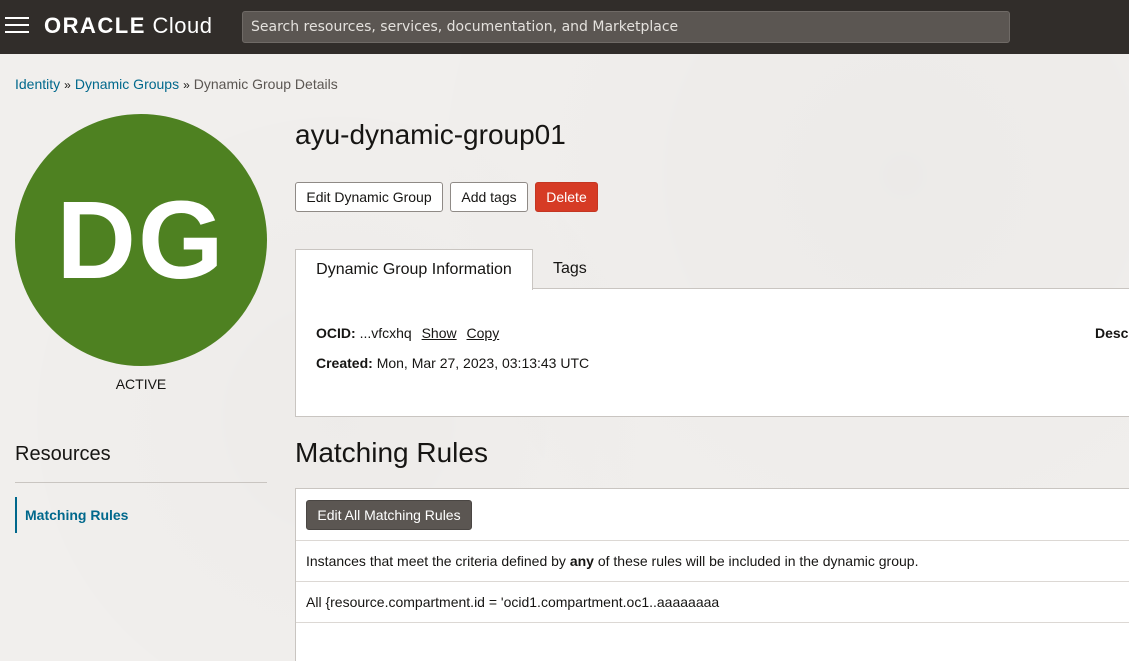 The height and width of the screenshot is (661, 1129). I want to click on delete-button: Delete, so click(566, 197).